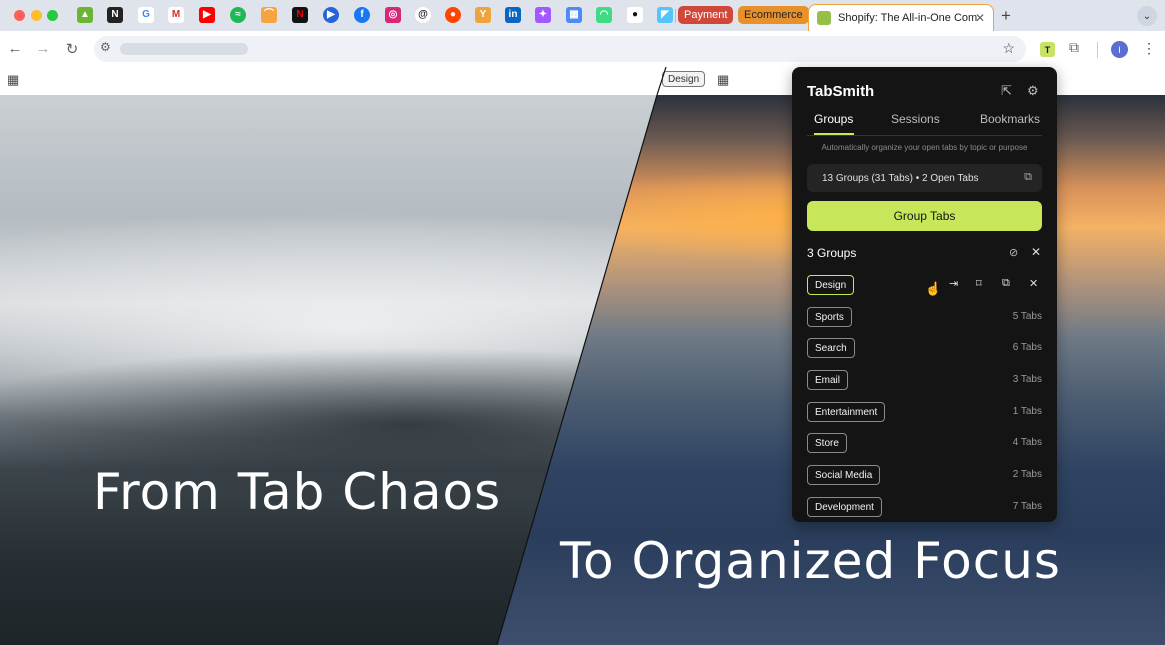 The width and height of the screenshot is (1165, 645). I want to click on reload-icon: ↻, so click(72, 49).